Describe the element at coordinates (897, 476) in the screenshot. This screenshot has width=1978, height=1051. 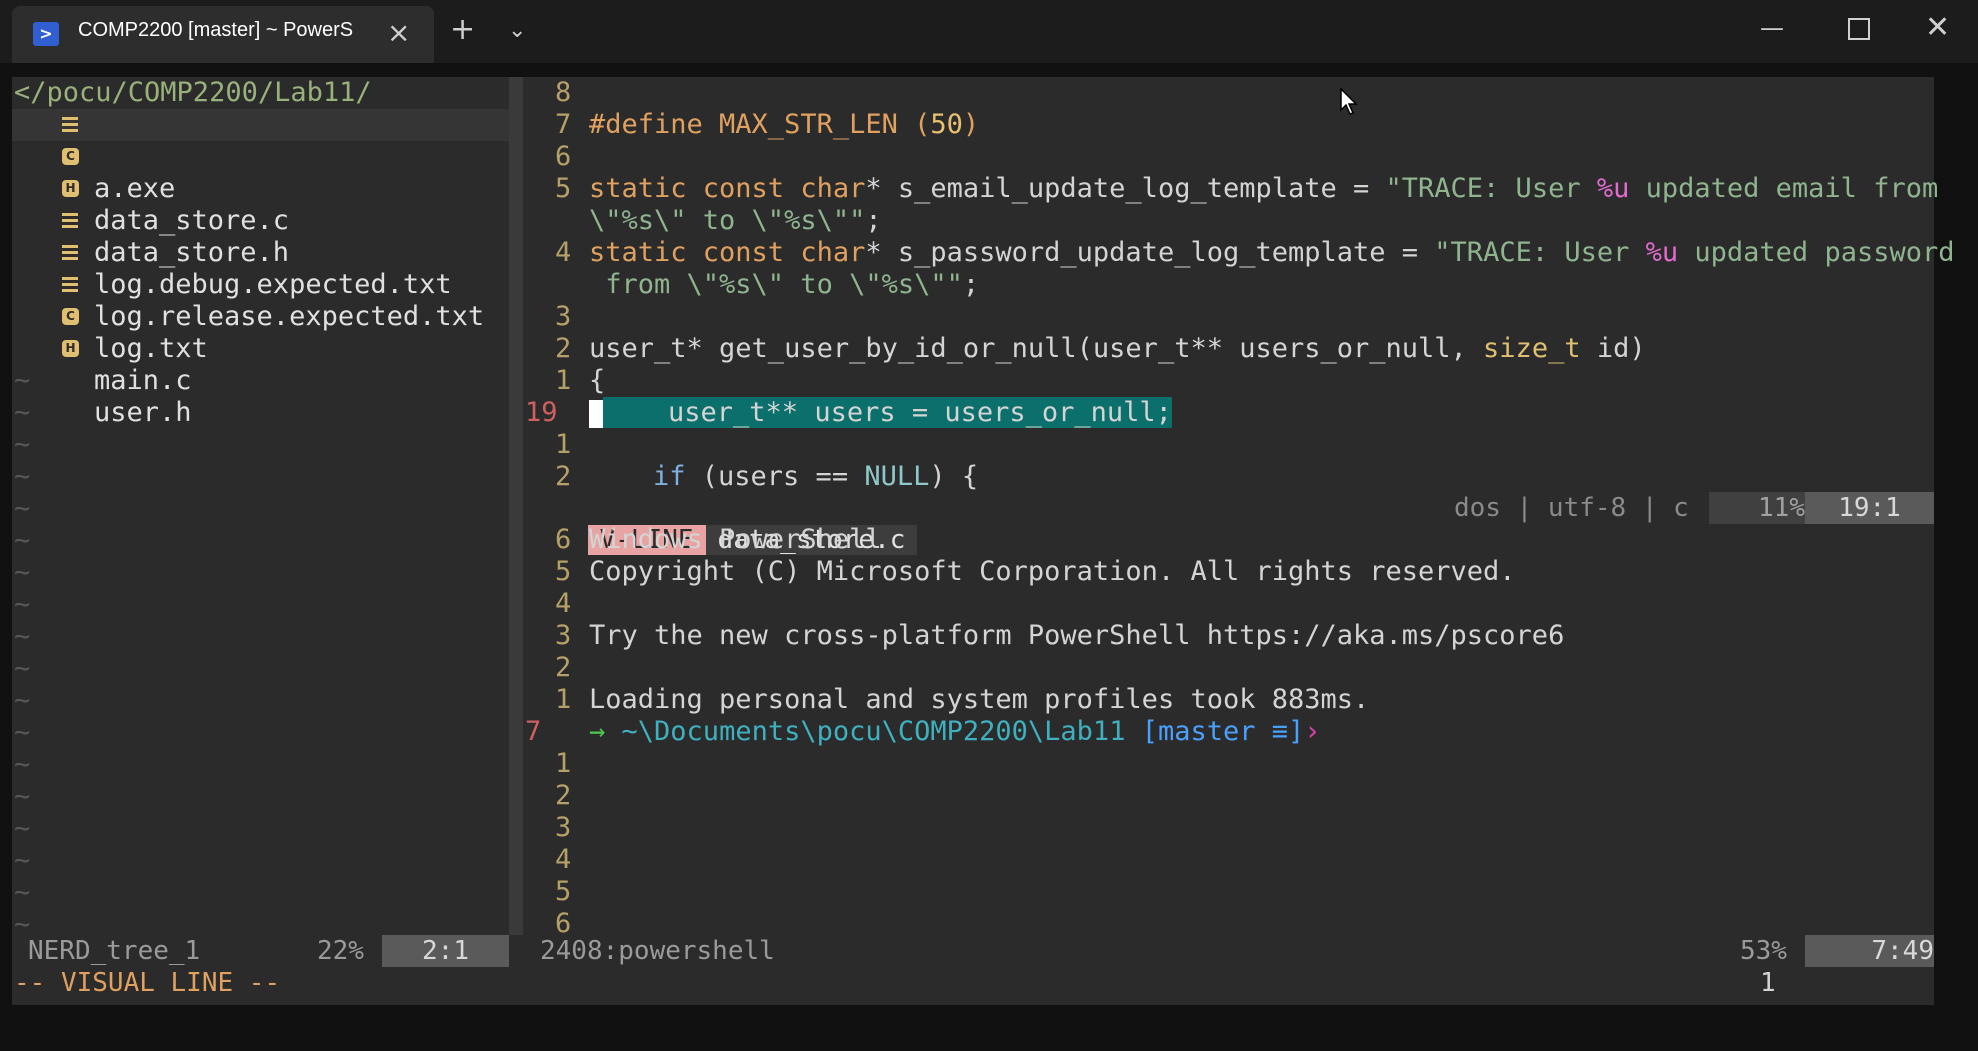
I see `code-constant: NULL` at that location.